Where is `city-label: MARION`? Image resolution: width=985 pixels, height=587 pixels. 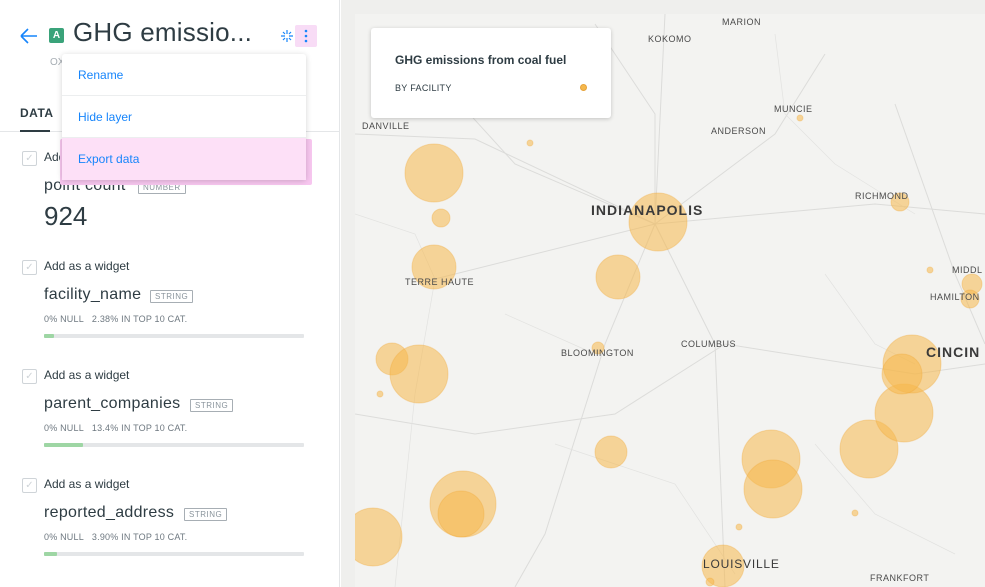 city-label: MARION is located at coordinates (741, 22).